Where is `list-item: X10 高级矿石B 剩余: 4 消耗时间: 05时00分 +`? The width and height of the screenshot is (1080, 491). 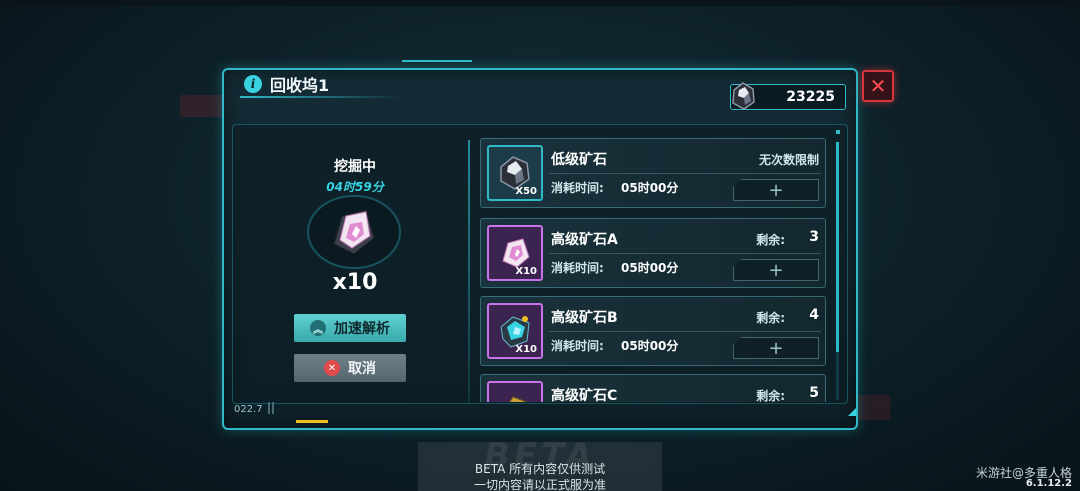 list-item: X10 高级矿石B 剩余: 4 消耗时间: 05时00分 + is located at coordinates (653, 331).